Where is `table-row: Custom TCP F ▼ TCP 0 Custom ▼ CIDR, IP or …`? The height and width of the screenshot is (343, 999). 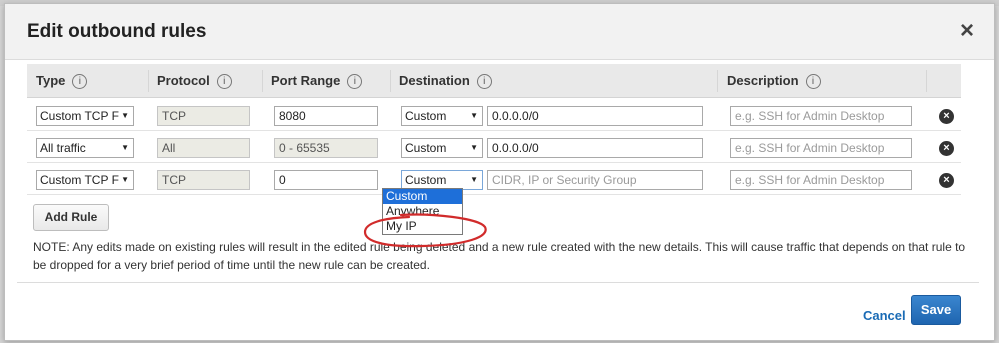
table-row: Custom TCP F ▼ TCP 0 Custom ▼ CIDR, IP or … is located at coordinates (494, 179).